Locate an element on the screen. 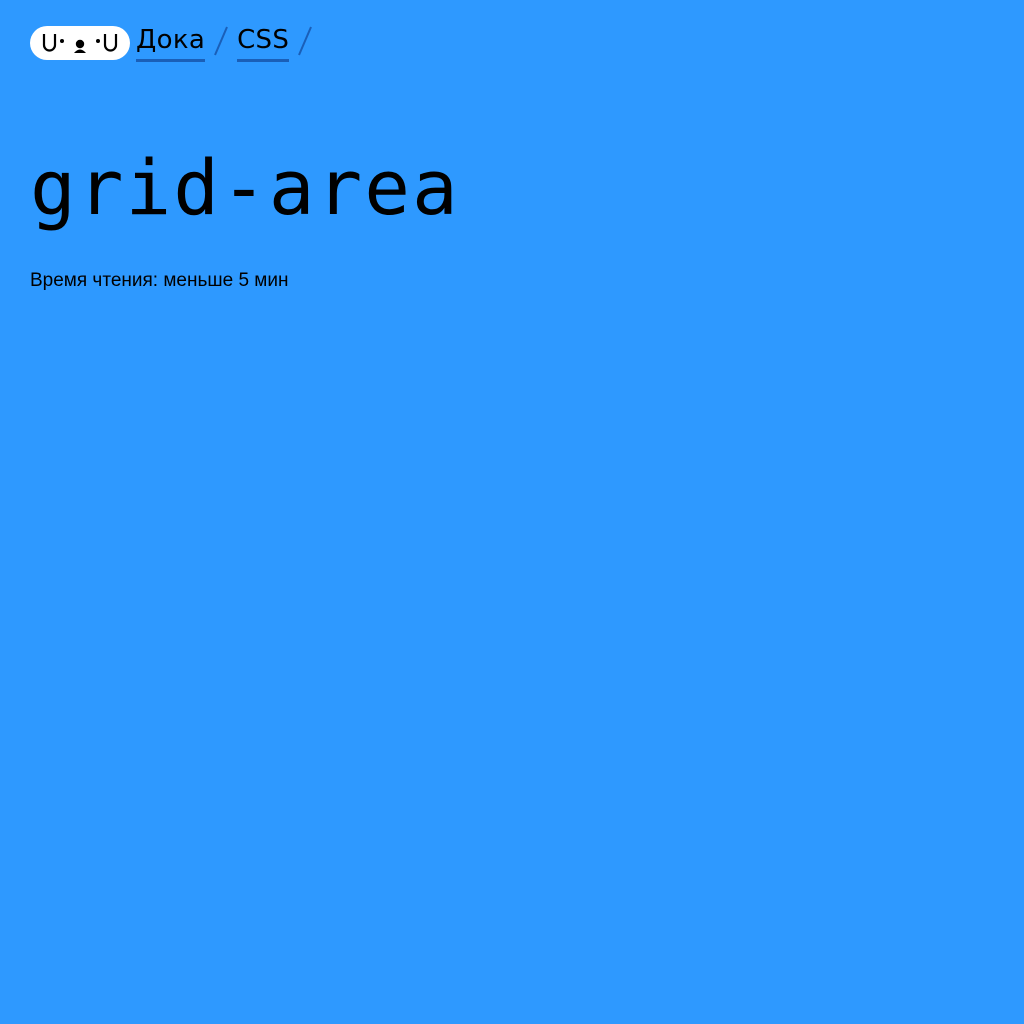 This screenshot has height=1024, width=1024. doka-face-logo-icon is located at coordinates (80, 43).